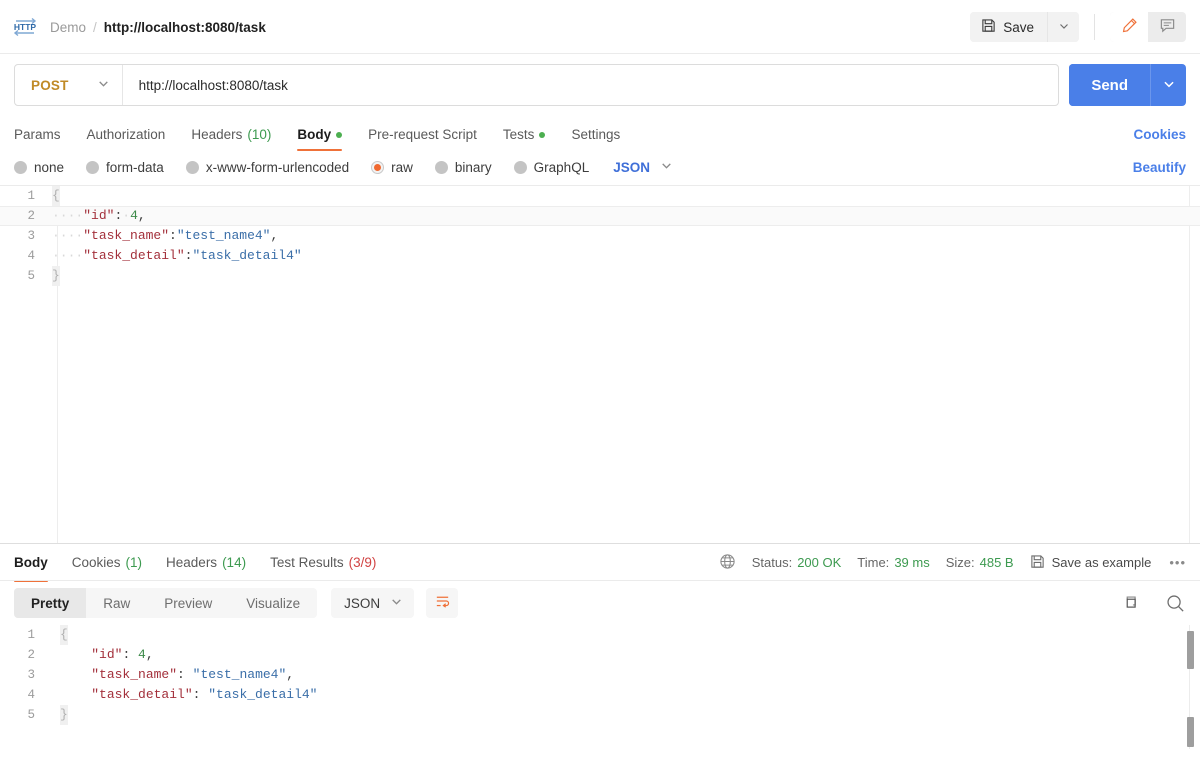  Describe the element at coordinates (1159, 167) in the screenshot. I see `beautify-button: Beautify` at that location.